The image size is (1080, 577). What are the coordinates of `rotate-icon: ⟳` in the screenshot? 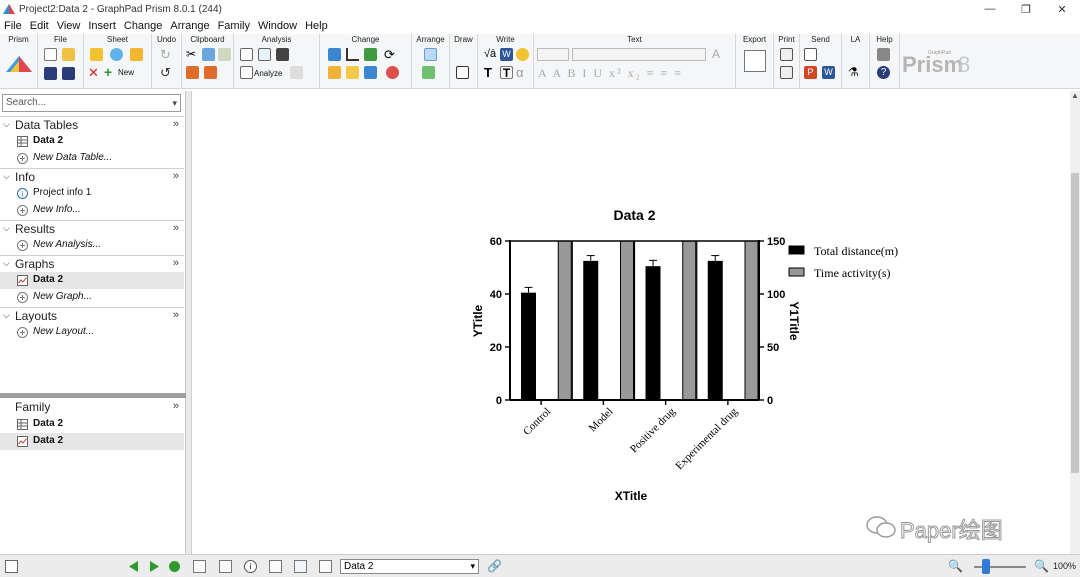 It's located at (390, 54).